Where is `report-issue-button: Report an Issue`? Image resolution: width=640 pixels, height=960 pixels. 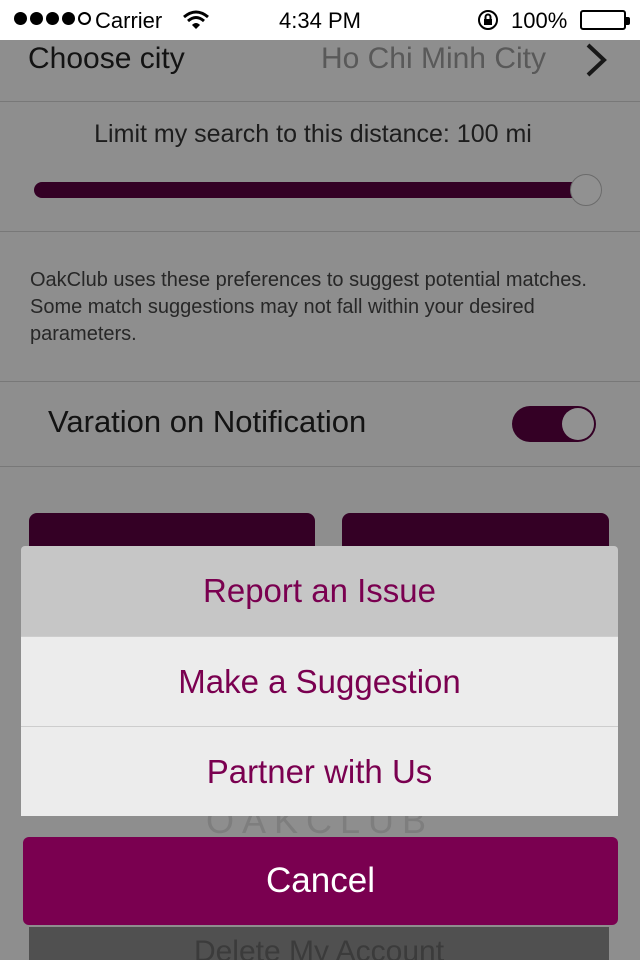
report-issue-button: Report an Issue is located at coordinates (319, 591).